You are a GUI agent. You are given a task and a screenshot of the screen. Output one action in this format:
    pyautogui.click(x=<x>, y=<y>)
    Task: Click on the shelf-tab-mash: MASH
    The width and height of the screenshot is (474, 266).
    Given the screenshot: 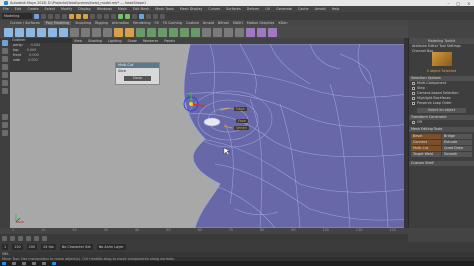 What is the action you would take?
    pyautogui.click(x=238, y=23)
    